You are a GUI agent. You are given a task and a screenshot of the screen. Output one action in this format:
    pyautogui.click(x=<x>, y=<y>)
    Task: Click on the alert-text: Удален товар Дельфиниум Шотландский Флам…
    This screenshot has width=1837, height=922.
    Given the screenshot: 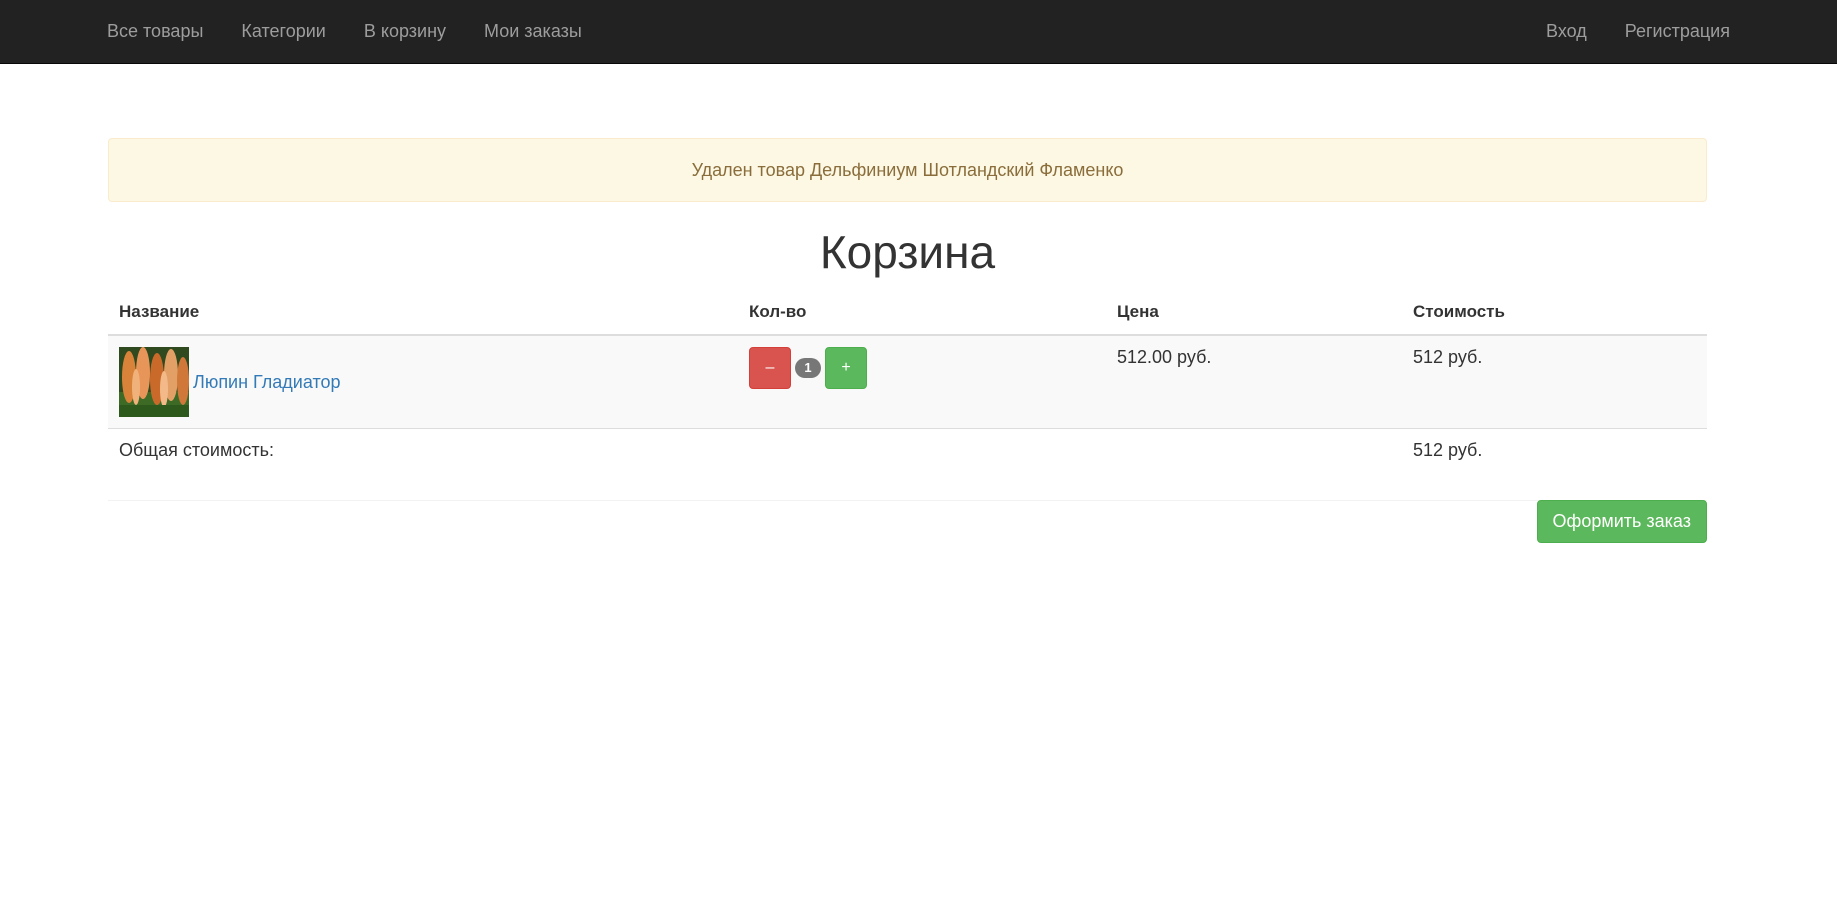 What is the action you would take?
    pyautogui.click(x=907, y=169)
    